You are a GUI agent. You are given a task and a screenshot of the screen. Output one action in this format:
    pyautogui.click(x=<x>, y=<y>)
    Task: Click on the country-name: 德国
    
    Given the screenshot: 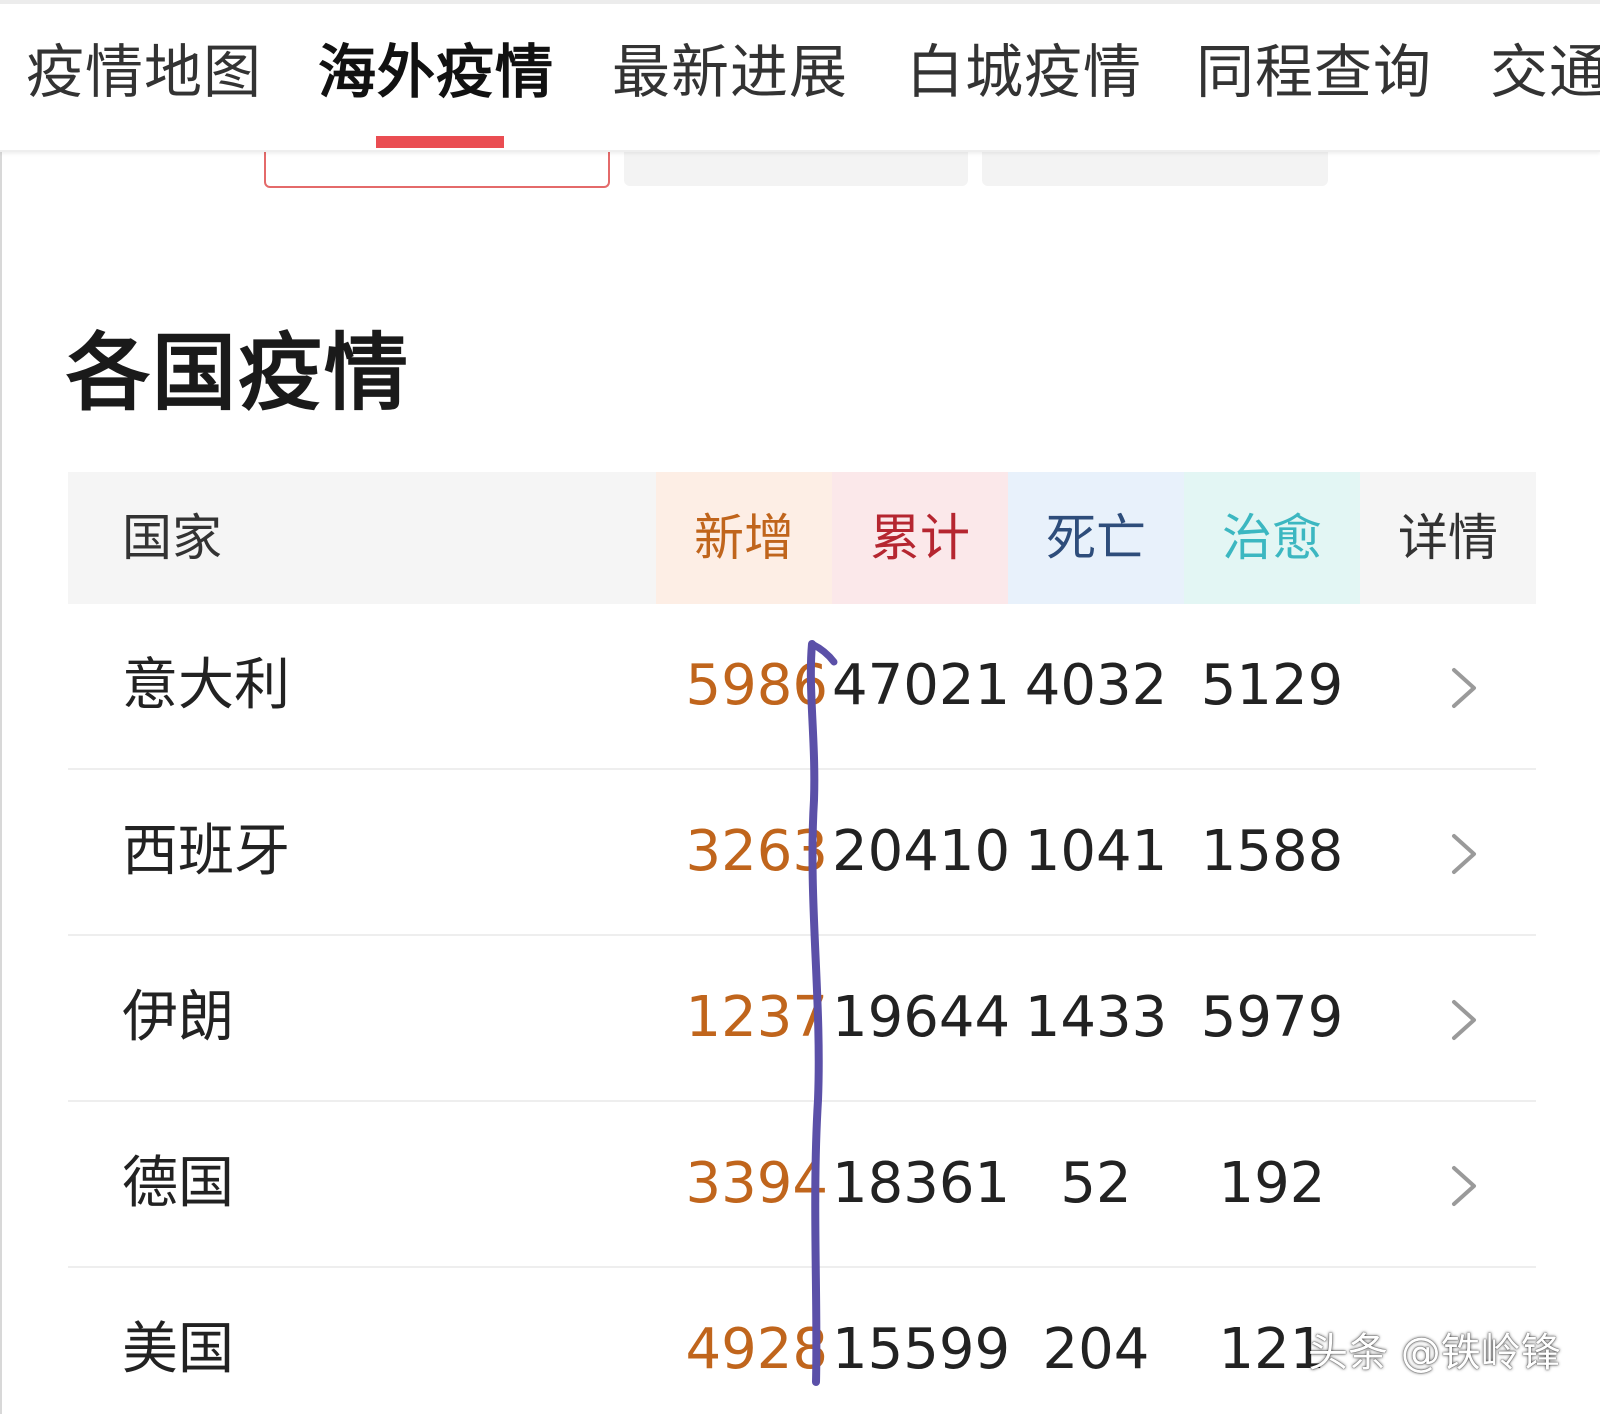 What is the action you would take?
    pyautogui.click(x=178, y=1183)
    